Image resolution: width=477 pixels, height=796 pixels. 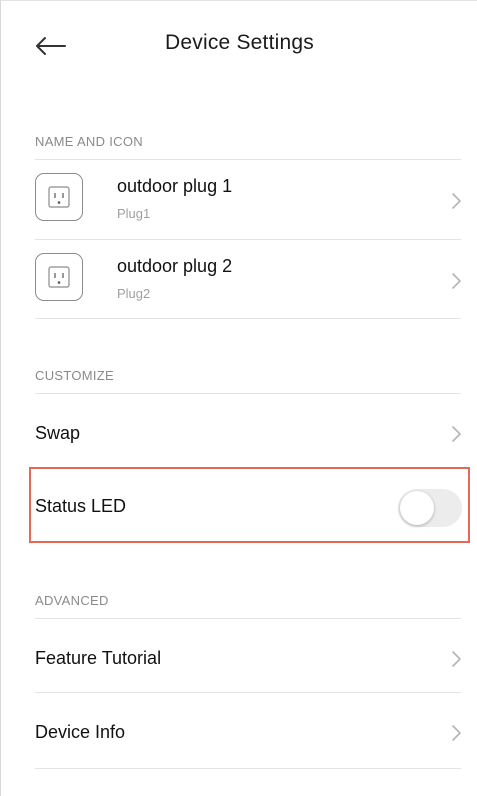 I want to click on device-row-plug-2: outdoor plug 2 Plug2, so click(x=248, y=279).